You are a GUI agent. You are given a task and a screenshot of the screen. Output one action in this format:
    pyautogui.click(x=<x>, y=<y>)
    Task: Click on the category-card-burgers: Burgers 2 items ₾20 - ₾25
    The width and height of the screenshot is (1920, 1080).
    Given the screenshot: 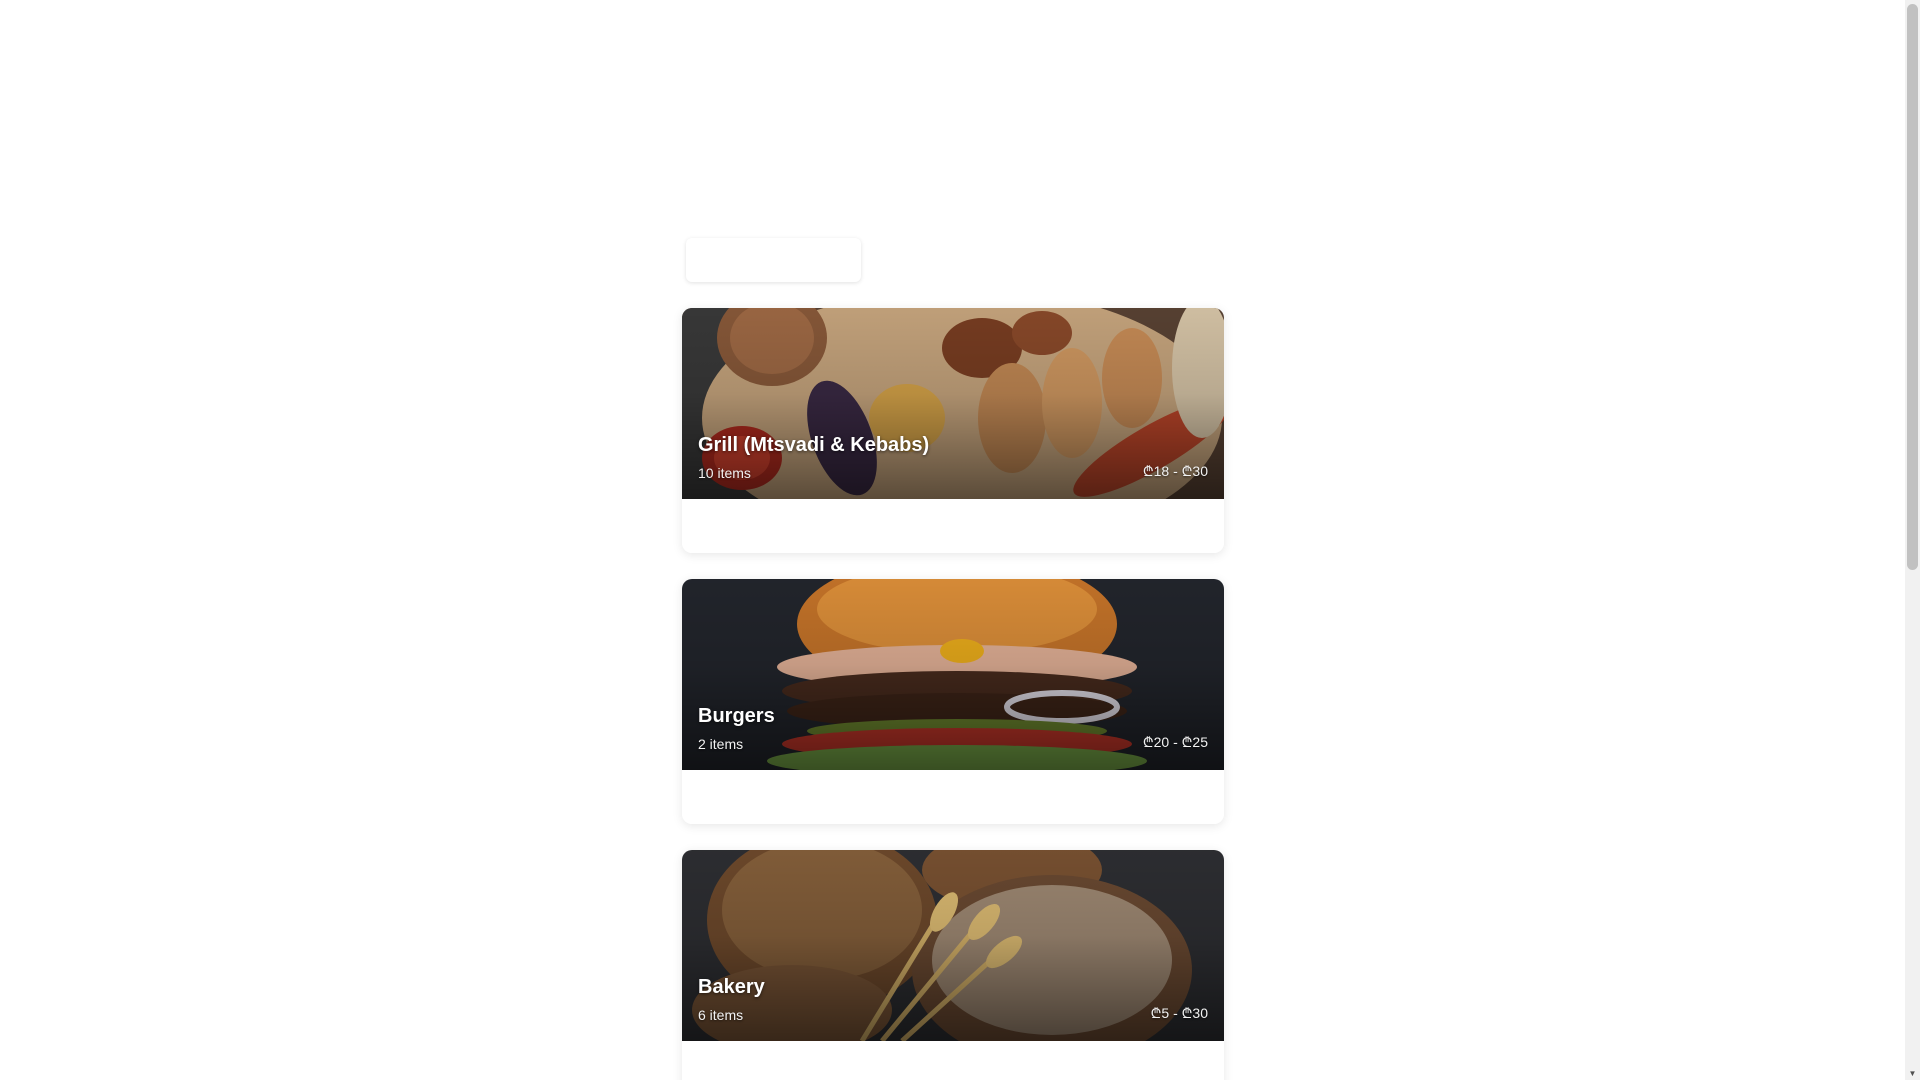 What is the action you would take?
    pyautogui.click(x=953, y=701)
    